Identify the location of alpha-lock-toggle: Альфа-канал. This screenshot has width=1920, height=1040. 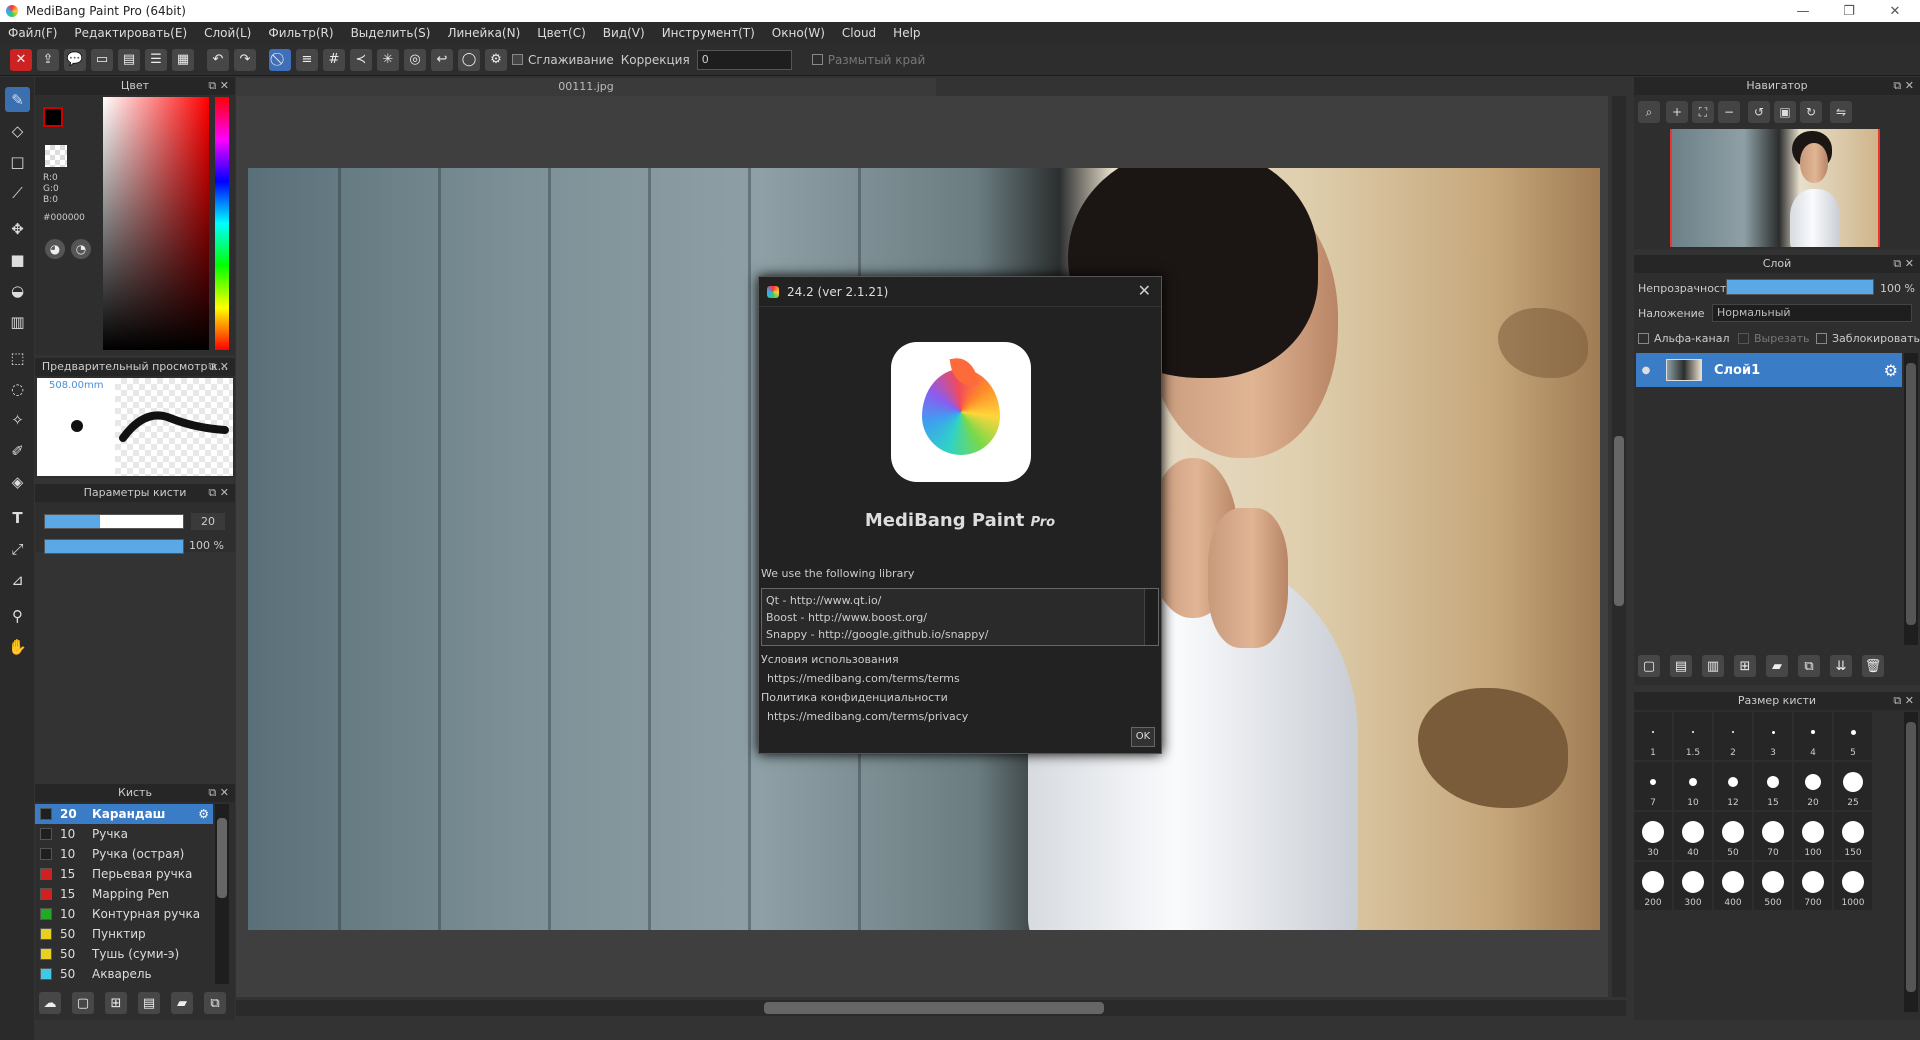
(1684, 338).